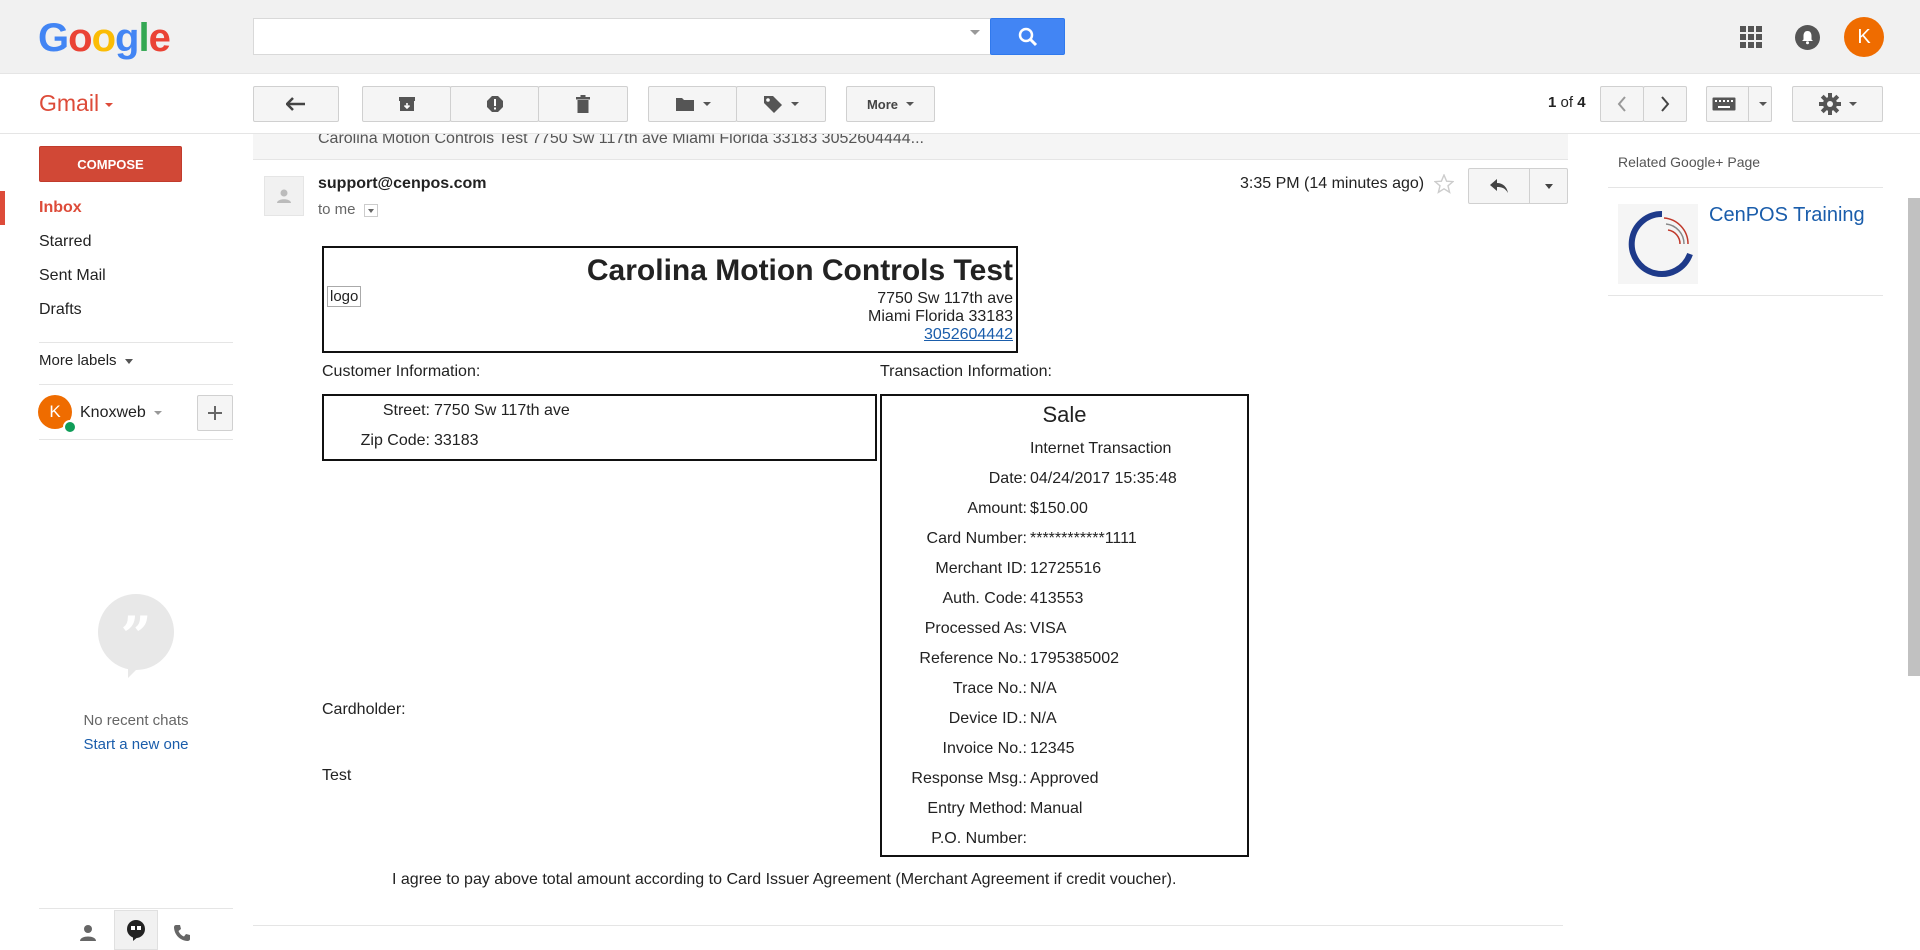 The image size is (1920, 950). What do you see at coordinates (890, 104) in the screenshot?
I see `more-button: More` at bounding box center [890, 104].